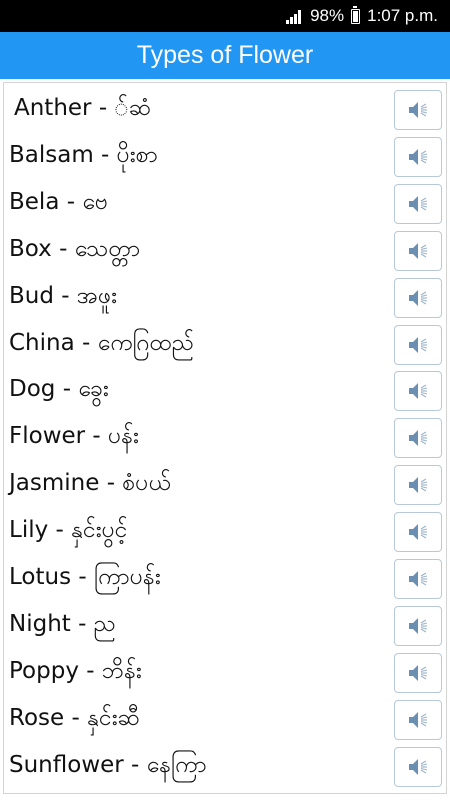 The image size is (450, 800). What do you see at coordinates (356, 14) in the screenshot?
I see `battery-icon` at bounding box center [356, 14].